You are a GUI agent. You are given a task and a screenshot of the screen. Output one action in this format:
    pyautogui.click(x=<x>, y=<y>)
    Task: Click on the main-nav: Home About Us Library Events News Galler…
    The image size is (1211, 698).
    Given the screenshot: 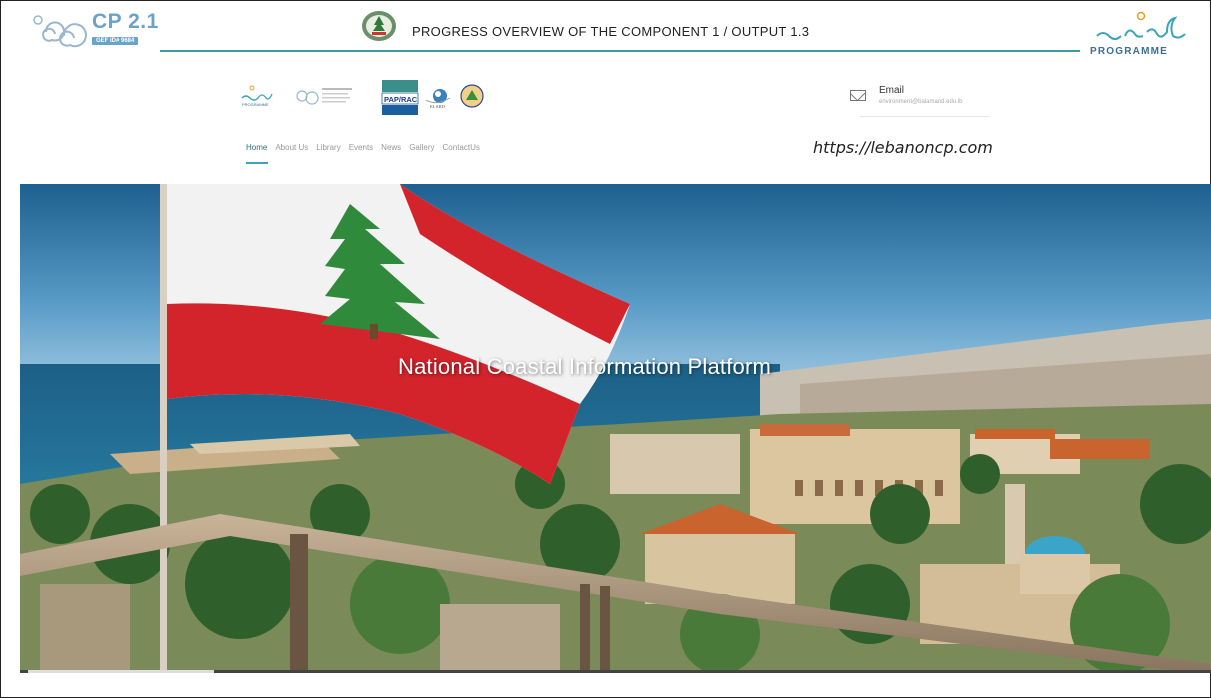 What is the action you would take?
    pyautogui.click(x=363, y=147)
    